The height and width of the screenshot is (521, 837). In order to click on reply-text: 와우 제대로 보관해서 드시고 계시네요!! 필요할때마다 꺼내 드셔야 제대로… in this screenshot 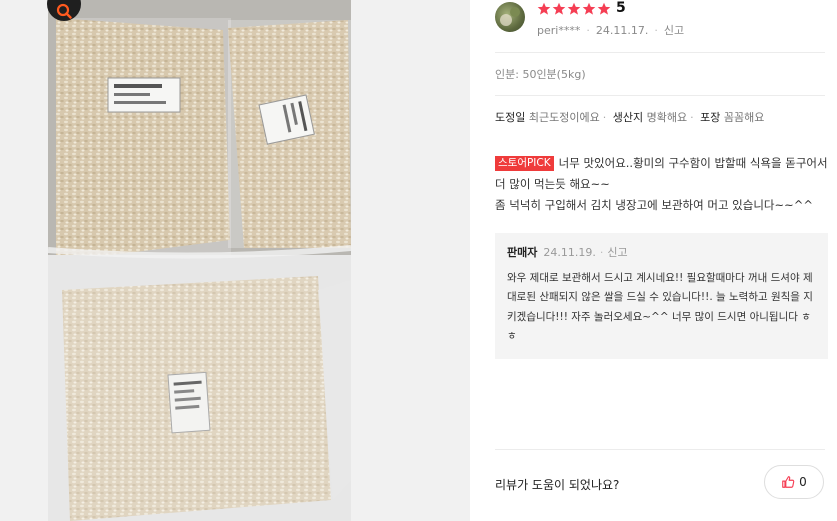, I will do `click(660, 307)`.